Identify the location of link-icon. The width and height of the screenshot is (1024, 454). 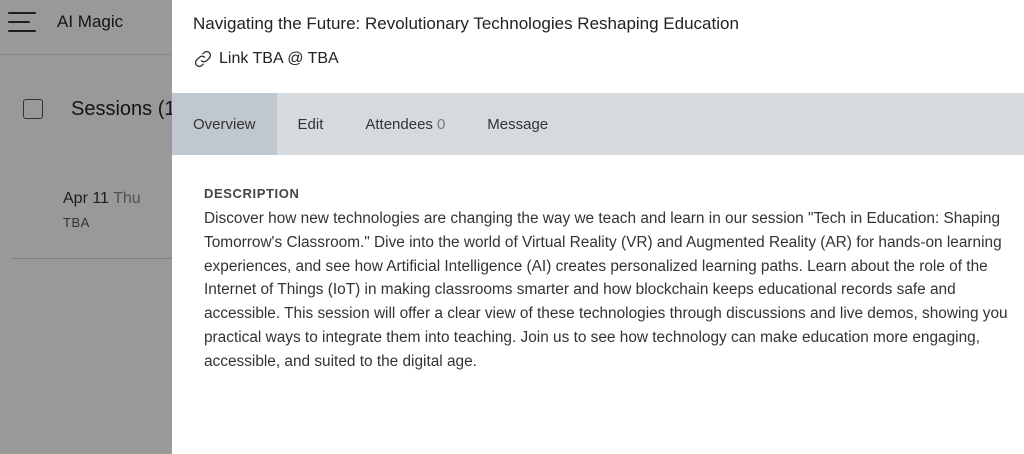
(203, 59).